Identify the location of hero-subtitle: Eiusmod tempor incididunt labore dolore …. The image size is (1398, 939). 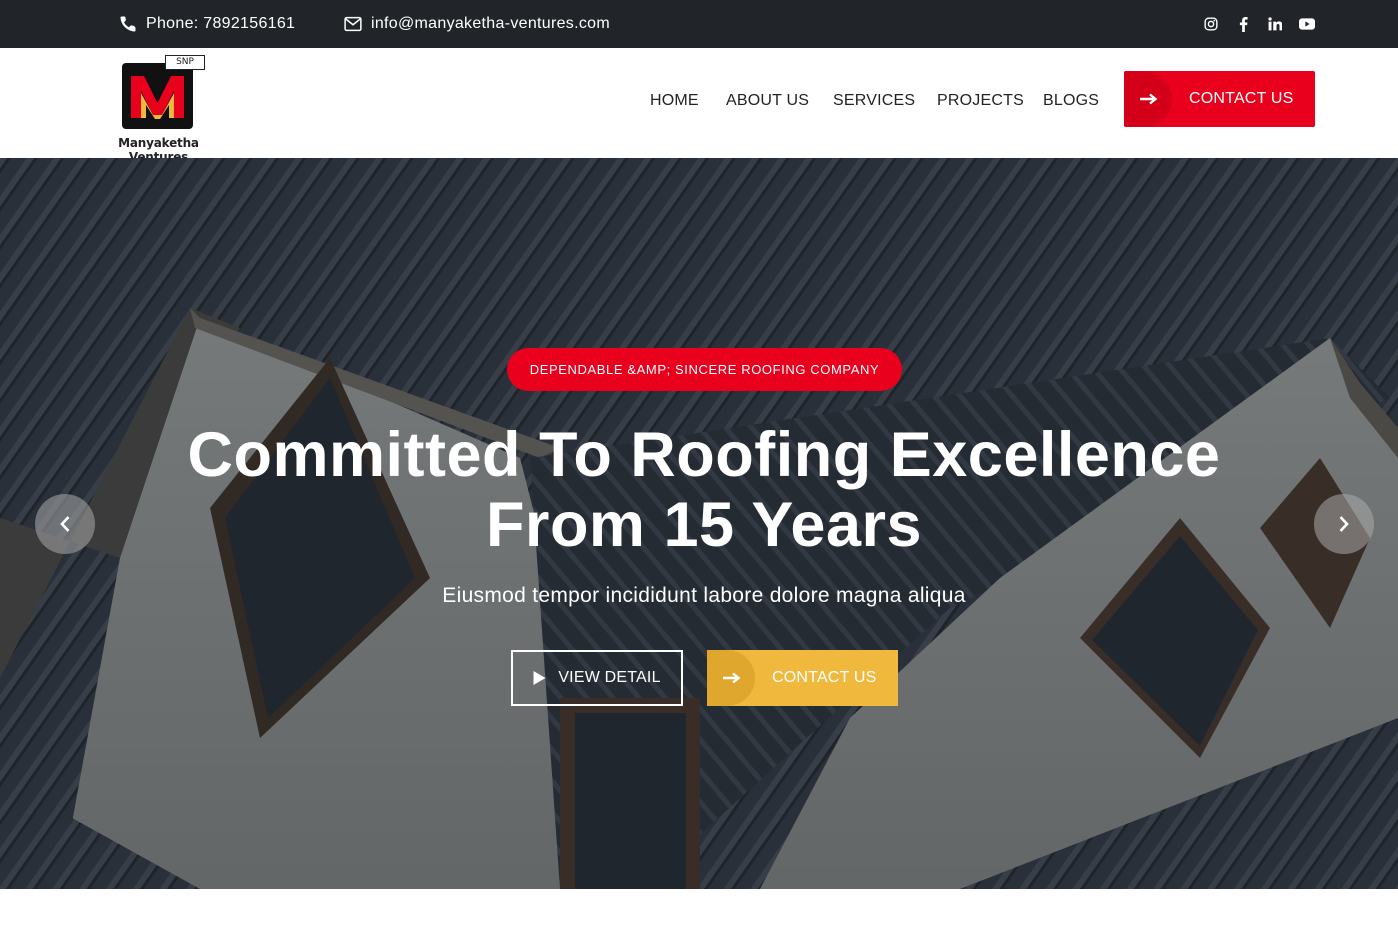
(704, 595).